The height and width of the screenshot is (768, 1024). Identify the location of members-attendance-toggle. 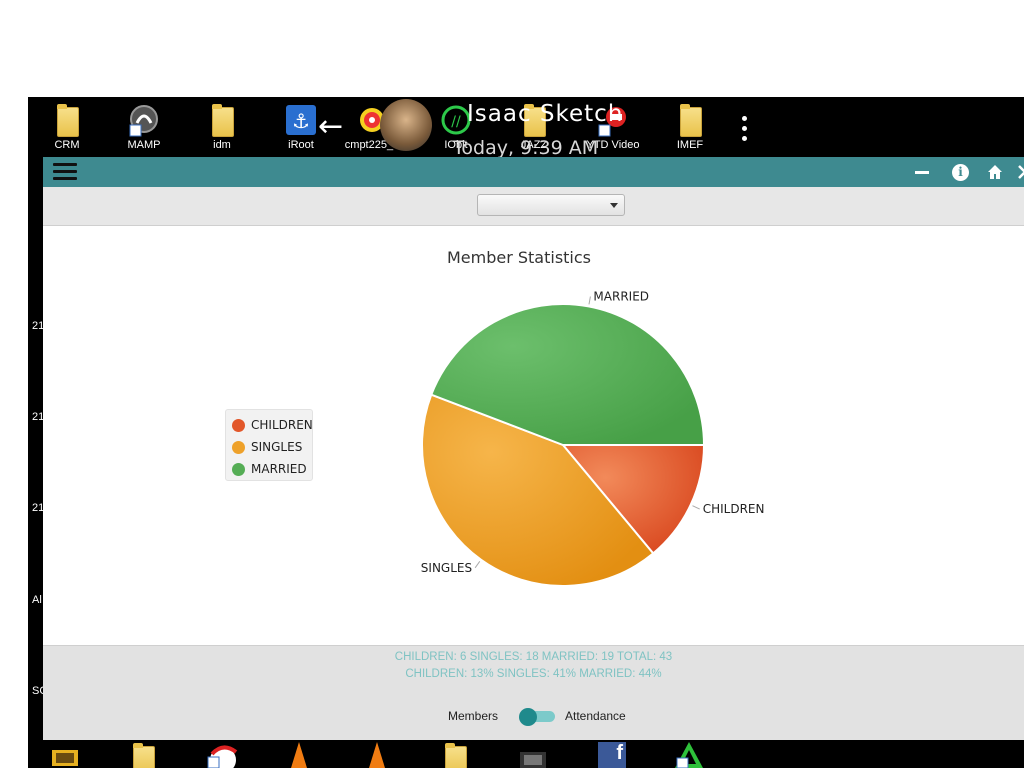
(537, 717).